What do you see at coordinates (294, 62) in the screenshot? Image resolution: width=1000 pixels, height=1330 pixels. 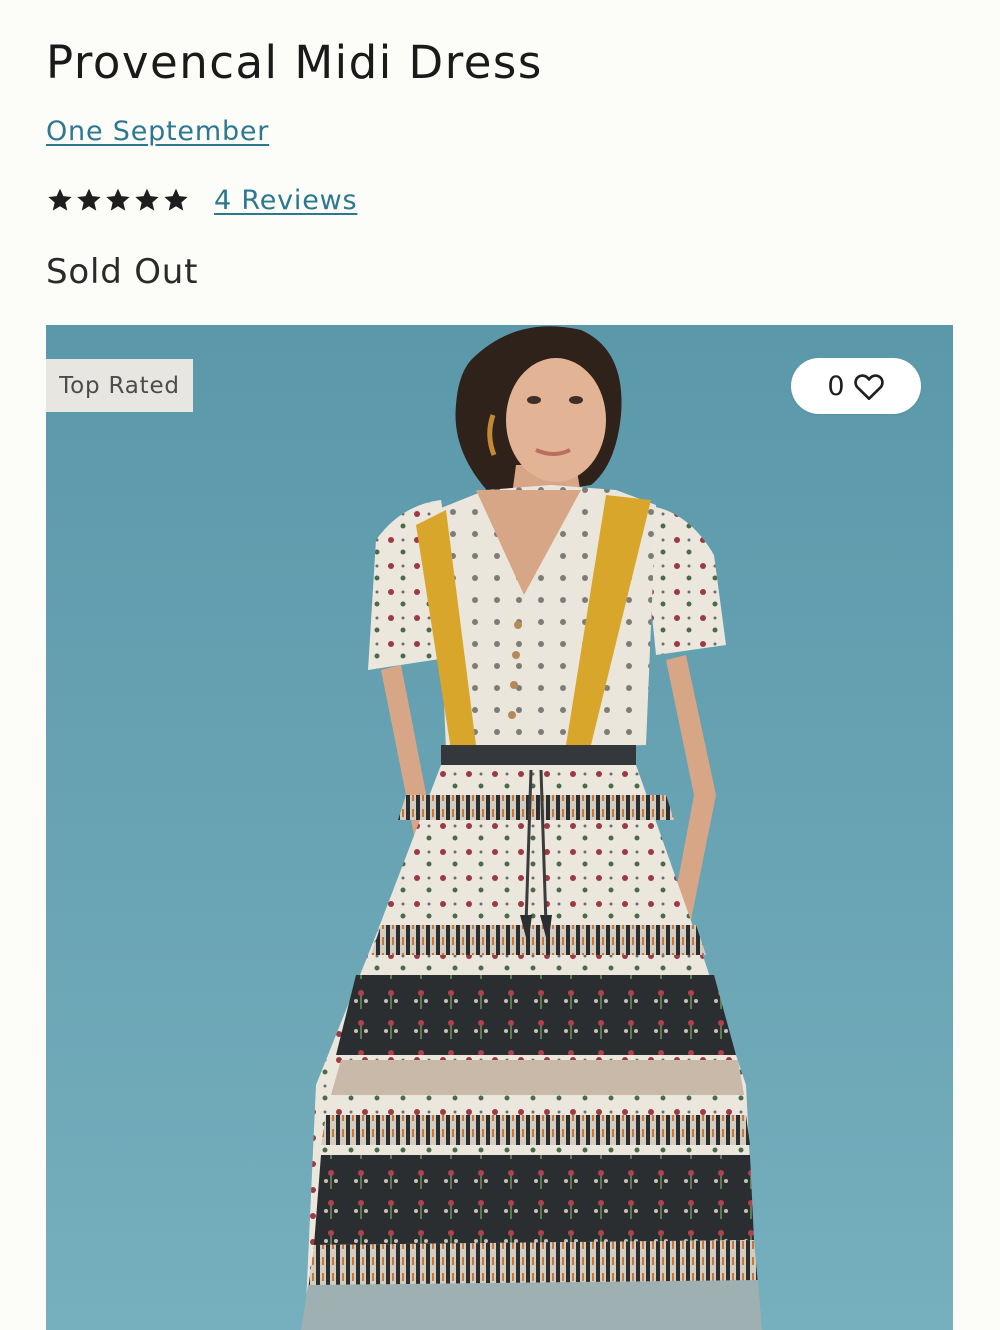 I see `product-title: Provencal Midi Dress` at bounding box center [294, 62].